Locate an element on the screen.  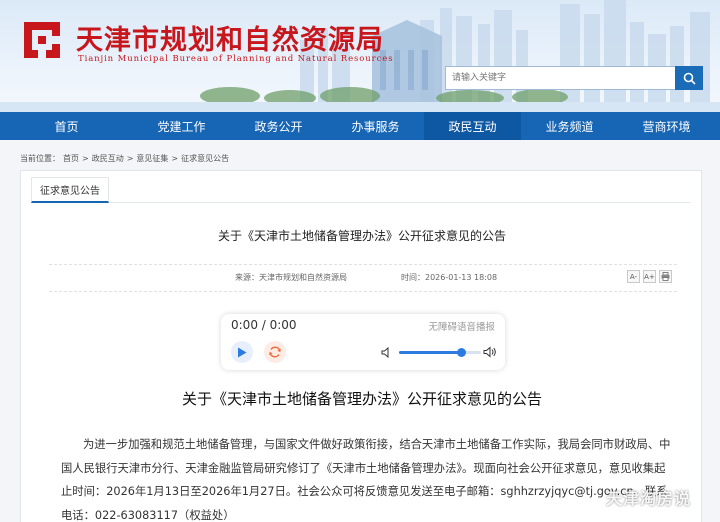
play-button is located at coordinates (242, 352).